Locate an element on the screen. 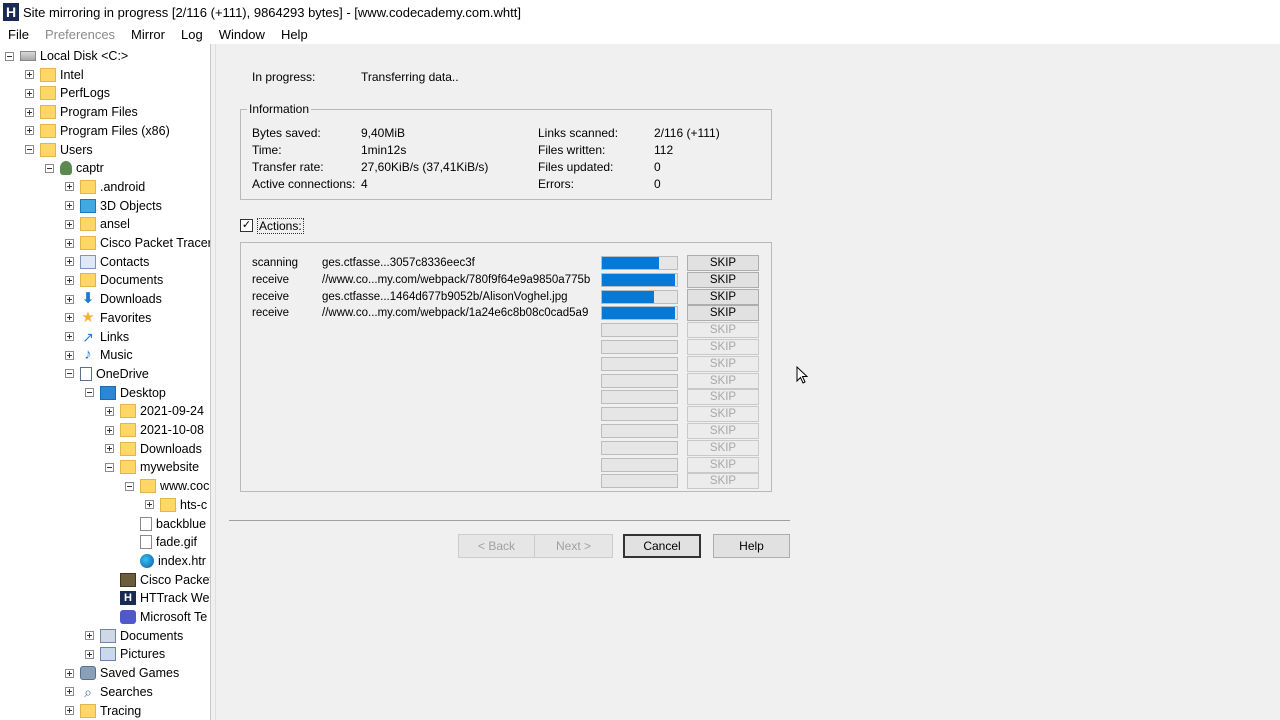 This screenshot has width=1280, height=720. cancel-button: Cancel is located at coordinates (662, 546).